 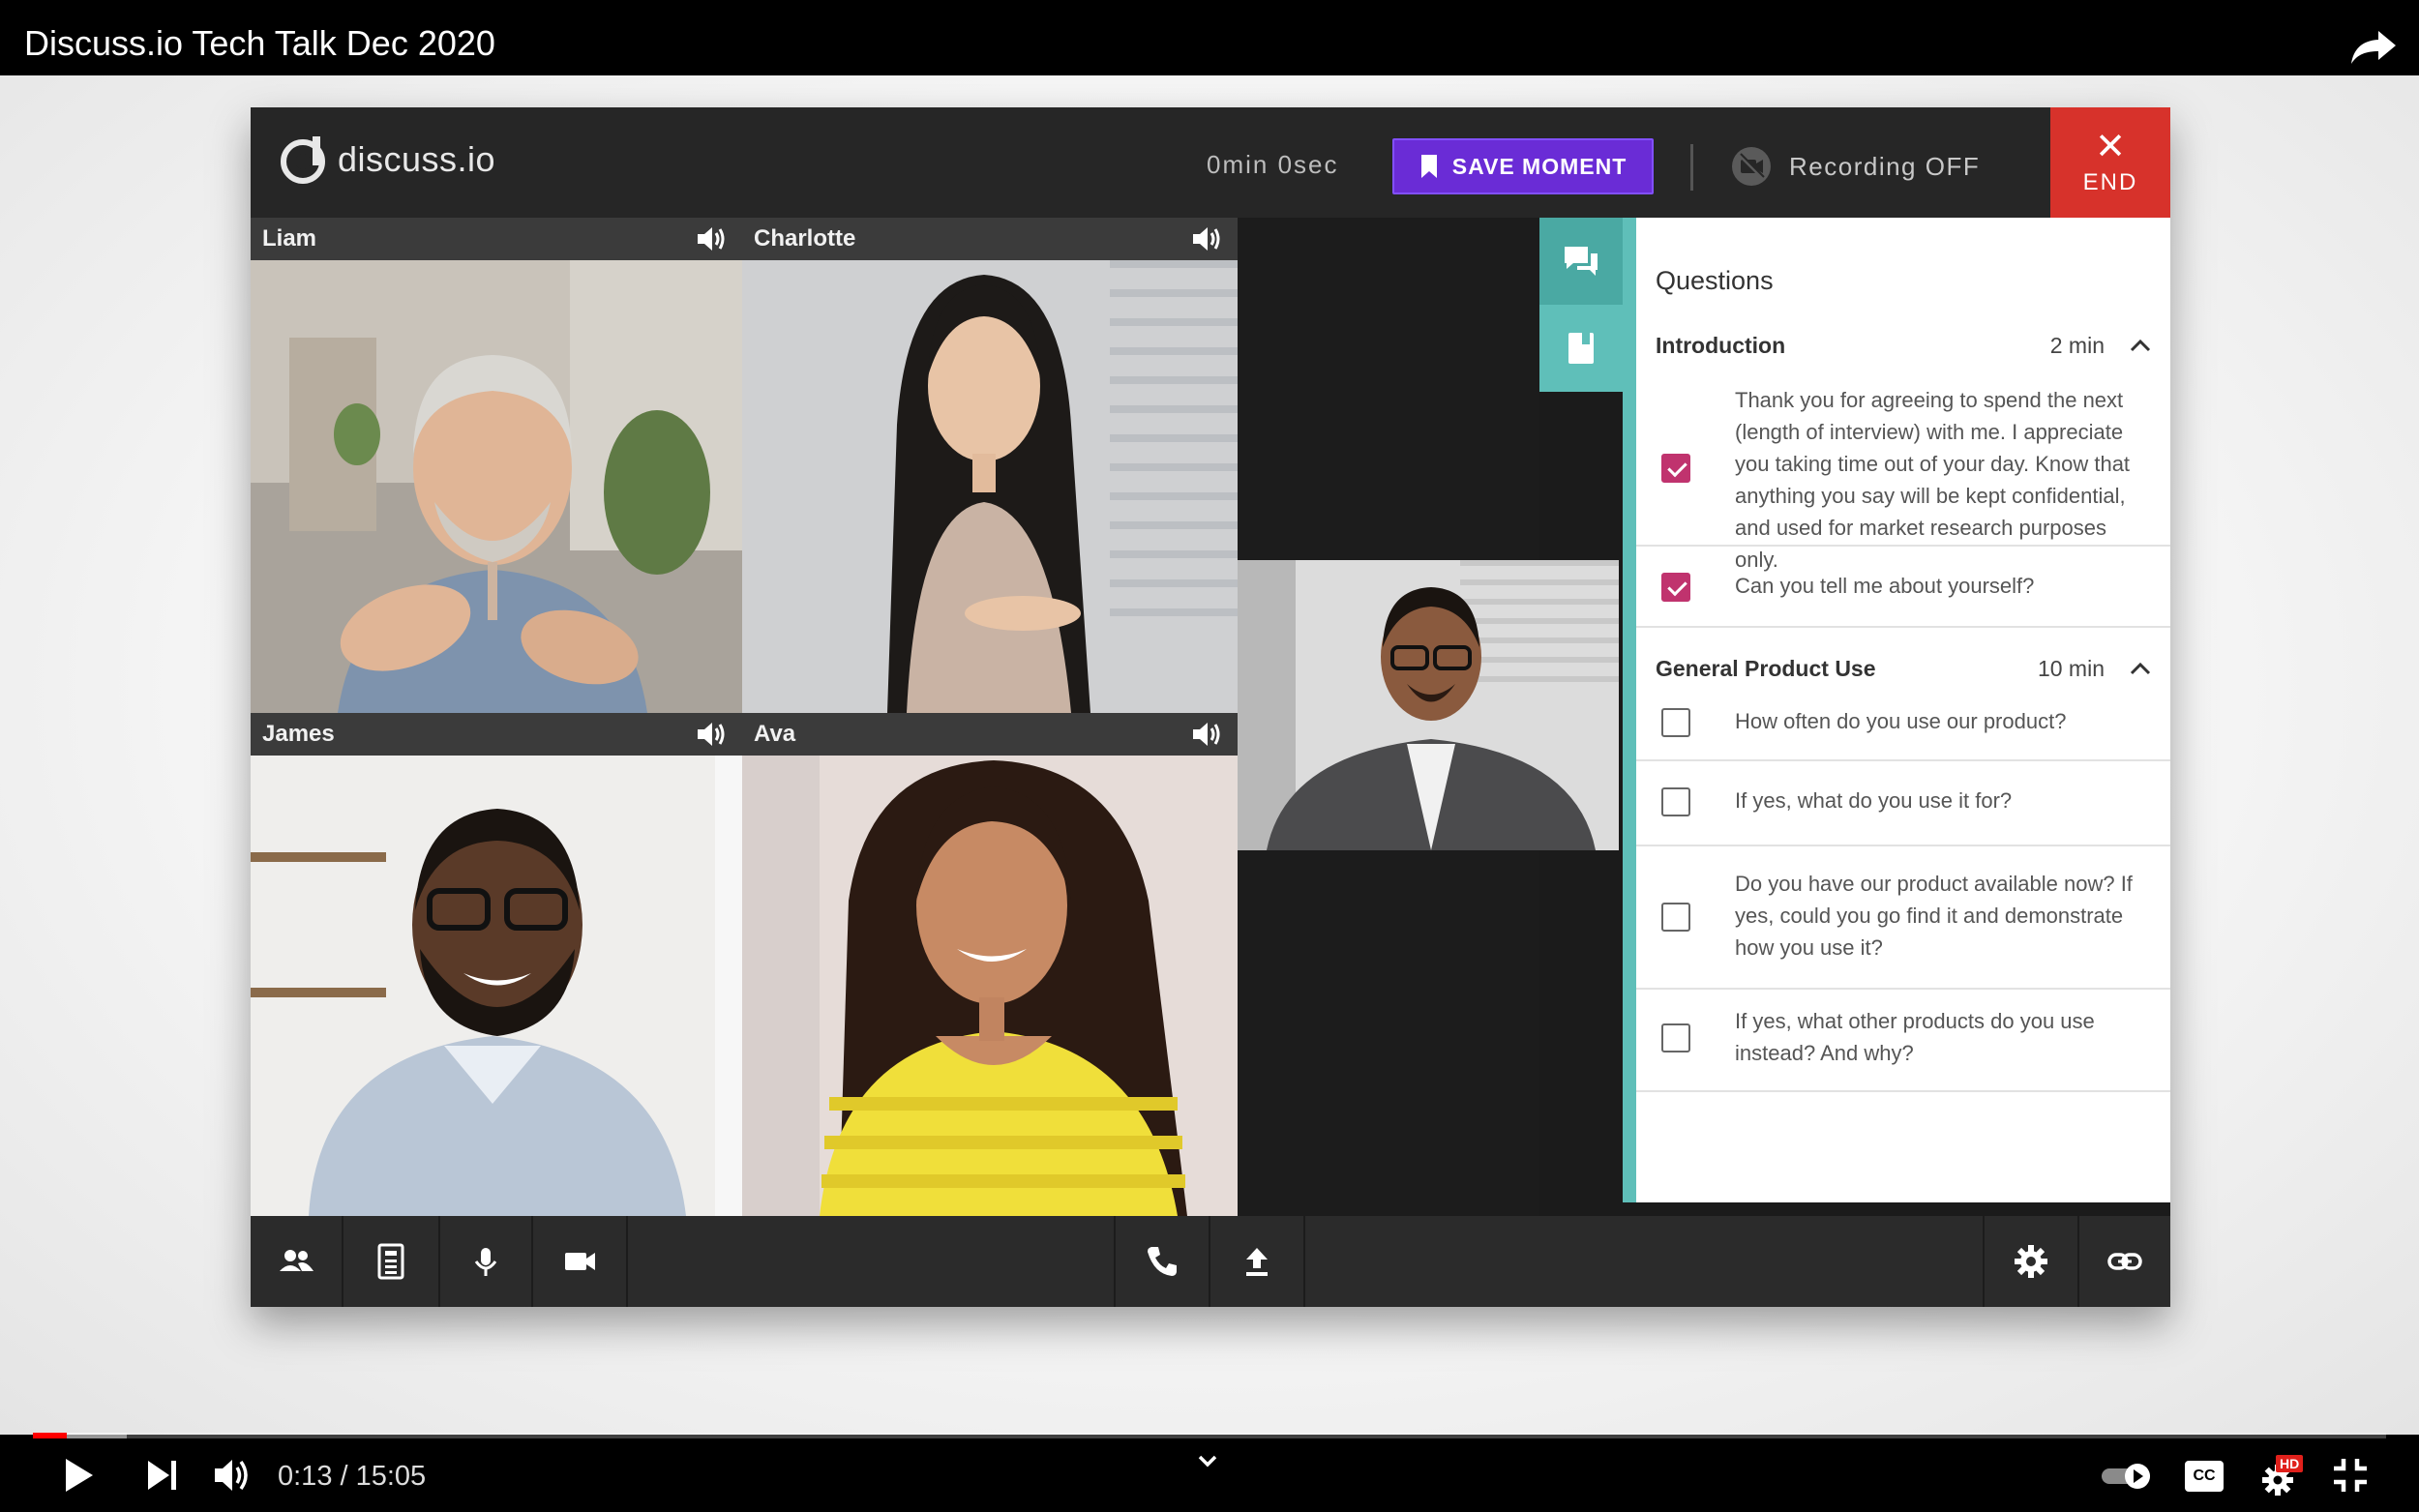 What do you see at coordinates (79, 1475) in the screenshot?
I see `play-icon` at bounding box center [79, 1475].